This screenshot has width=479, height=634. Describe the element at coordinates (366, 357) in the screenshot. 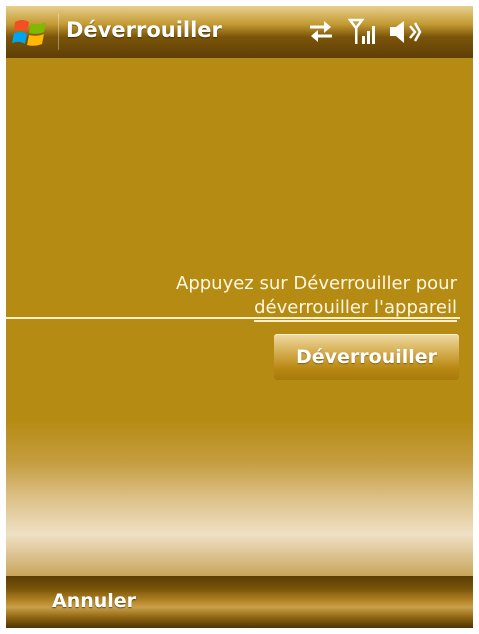

I see `unlock-button: Déverrouiller` at that location.